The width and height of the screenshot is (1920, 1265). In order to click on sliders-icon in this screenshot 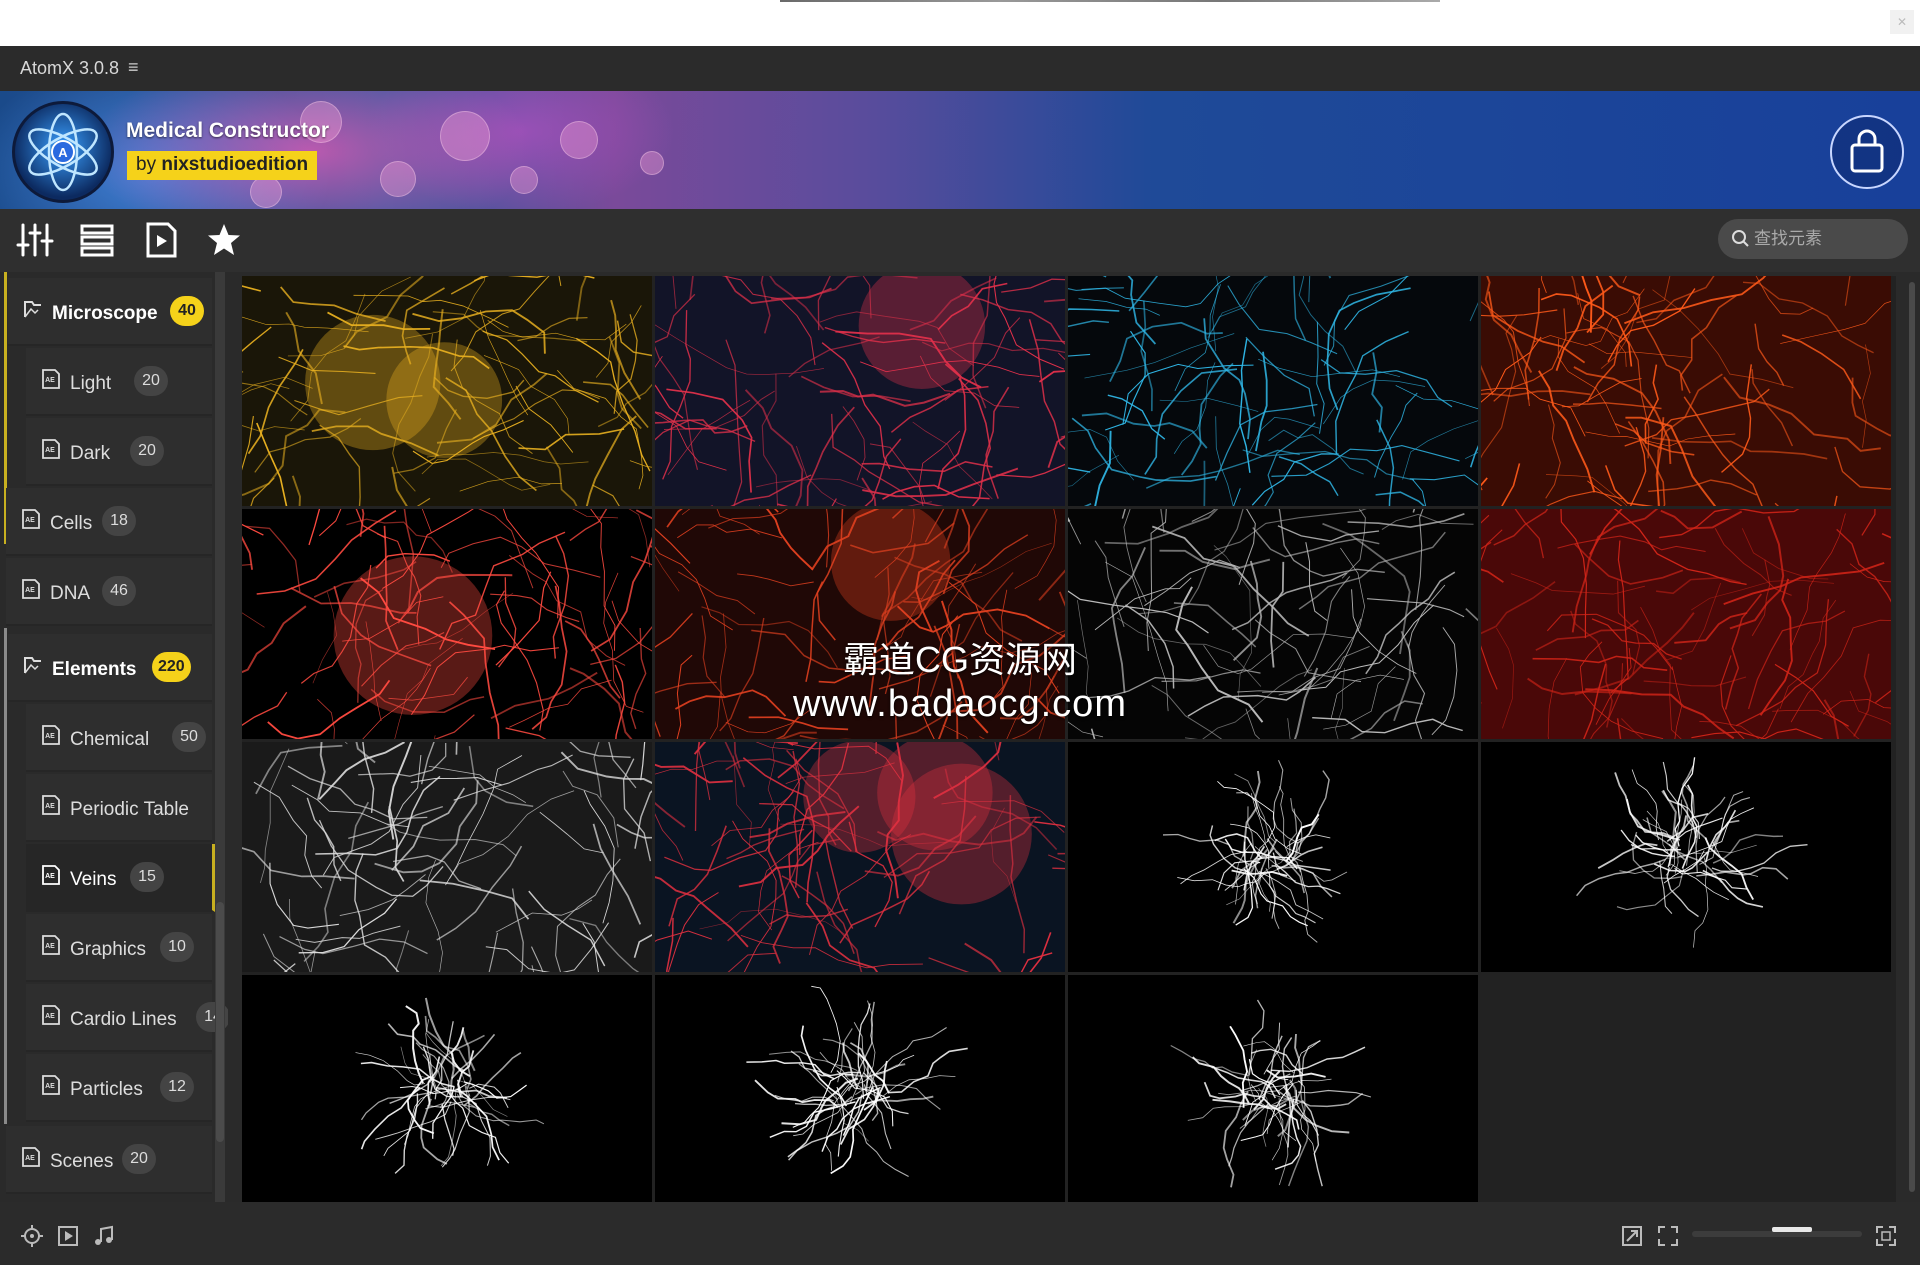, I will do `click(35, 240)`.